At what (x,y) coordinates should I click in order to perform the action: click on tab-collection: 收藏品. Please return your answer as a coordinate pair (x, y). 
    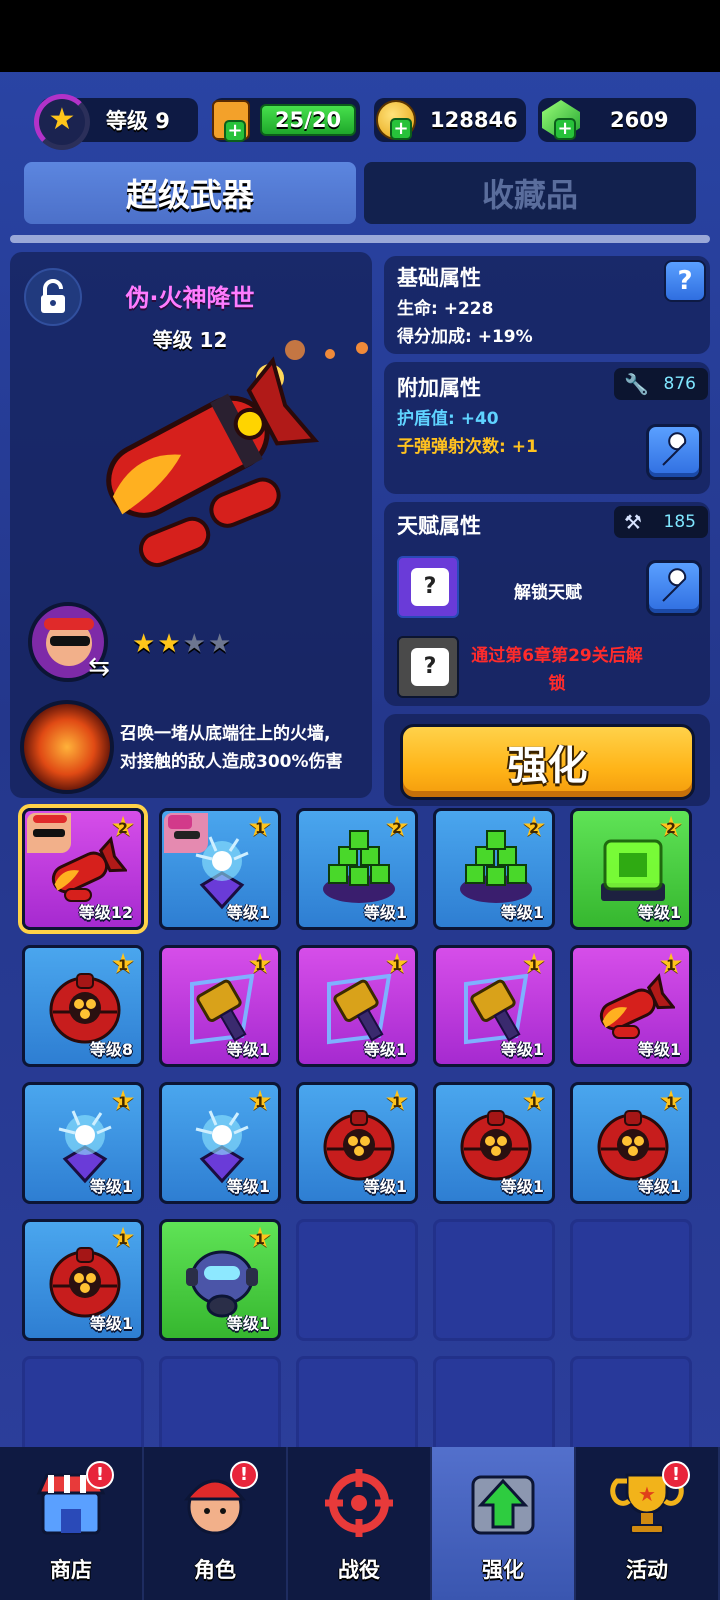
    Looking at the image, I should click on (530, 193).